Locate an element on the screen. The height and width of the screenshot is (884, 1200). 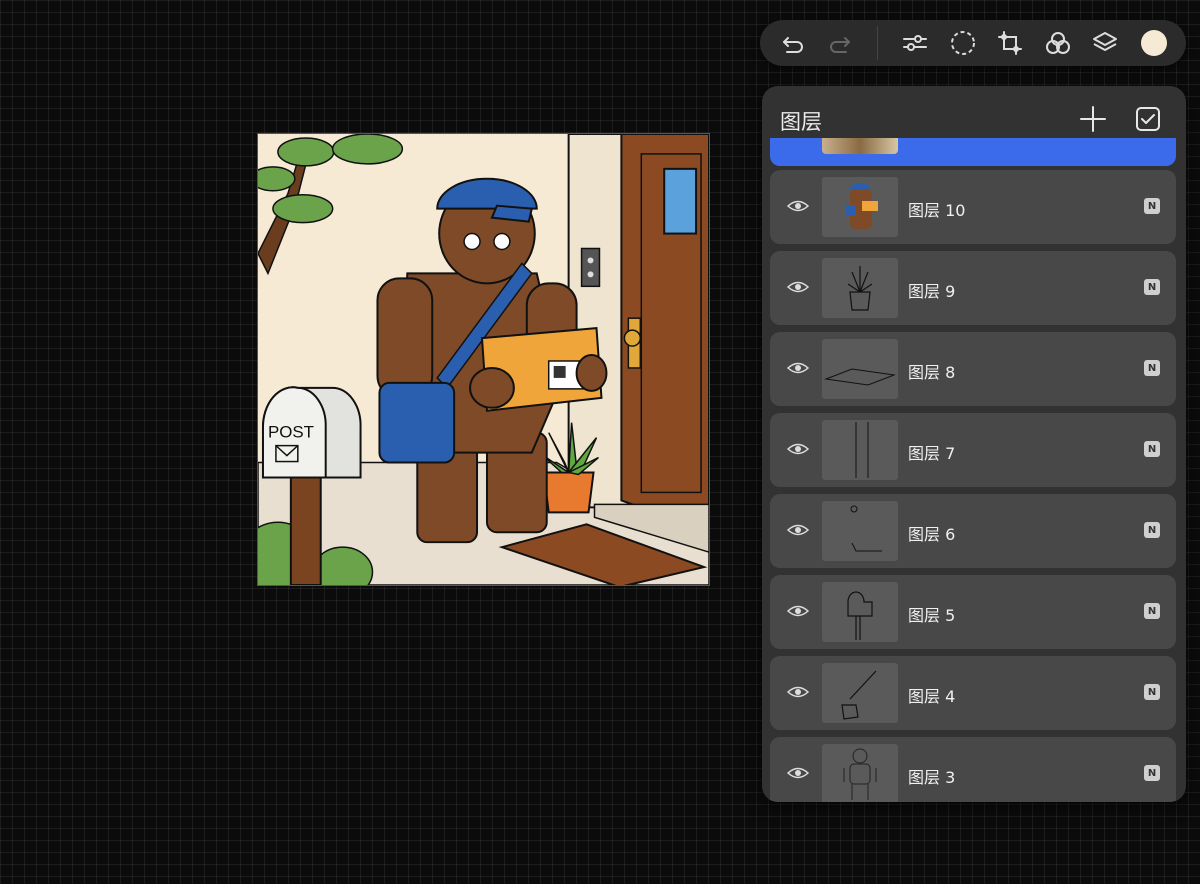
redo-icon is located at coordinates (840, 43).